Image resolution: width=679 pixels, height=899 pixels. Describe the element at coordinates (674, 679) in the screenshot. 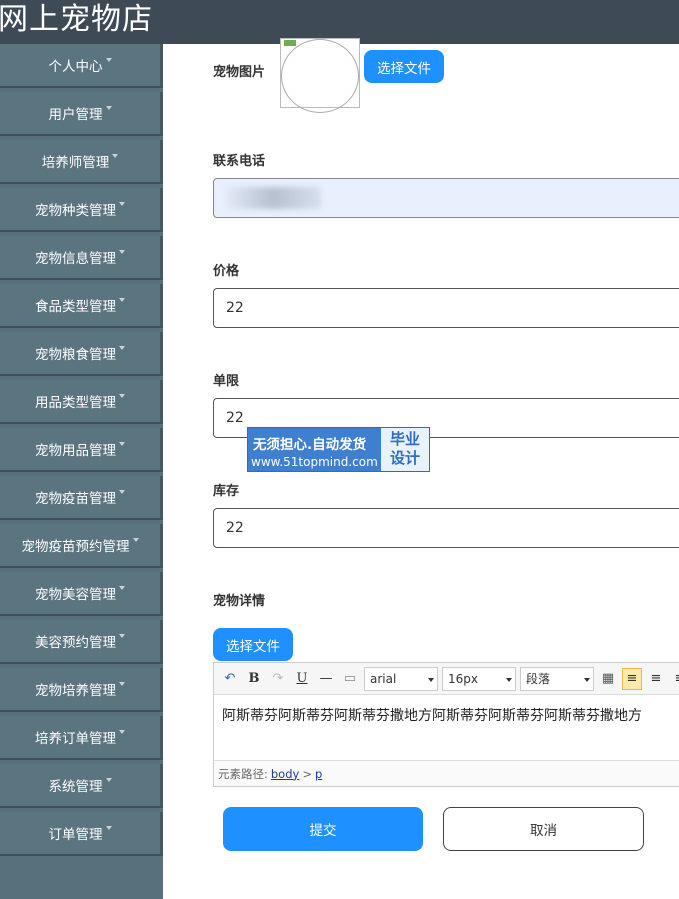

I see `align-justify-icon: ≡` at that location.